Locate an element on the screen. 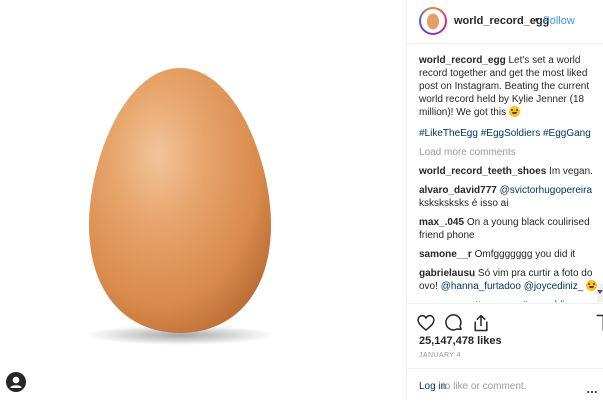  comment-item: world_record_teeth_shoes Im vegan. is located at coordinates (510, 171).